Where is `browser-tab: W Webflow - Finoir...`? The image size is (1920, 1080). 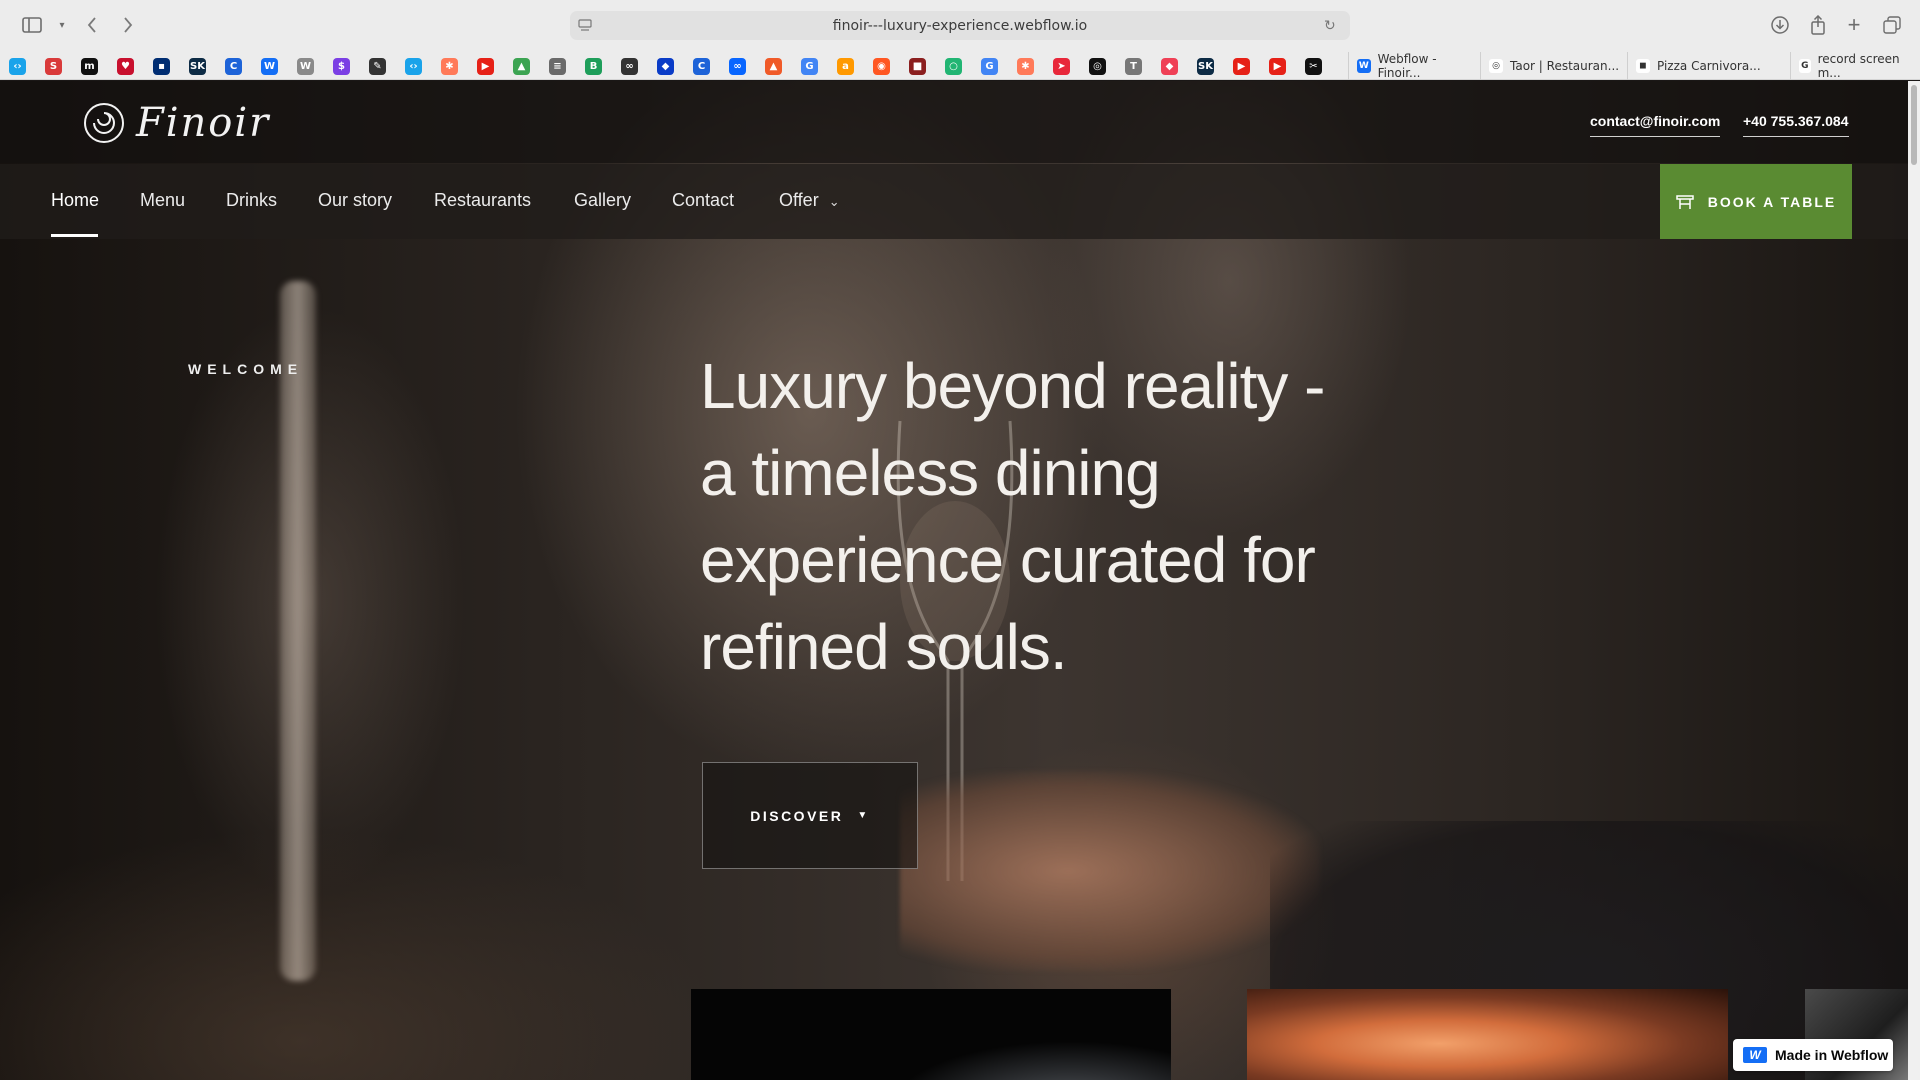 browser-tab: W Webflow - Finoir... is located at coordinates (1414, 66).